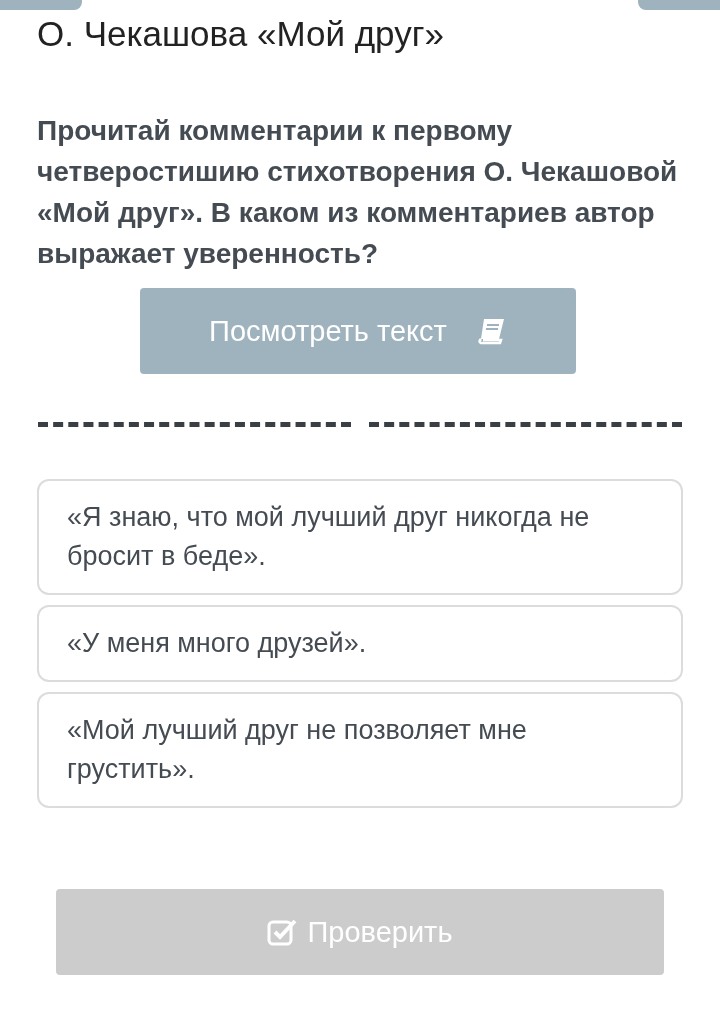  Describe the element at coordinates (360, 750) in the screenshot. I see `answer-option: «Мой лучший друг не позволяет мне грустить».` at that location.